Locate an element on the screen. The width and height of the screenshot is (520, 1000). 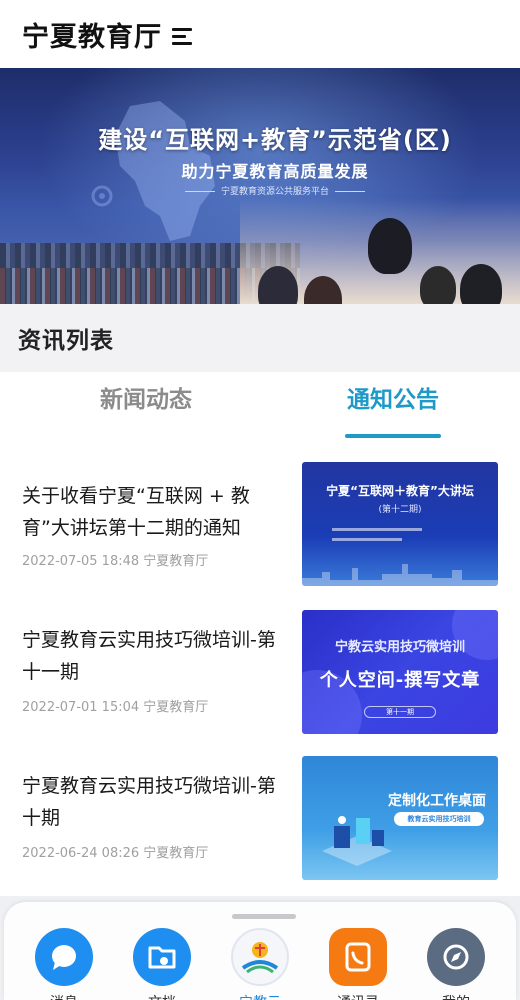
news-meta: 2022-06-24 08:26 宁夏教育厅 is located at coordinates (115, 851).